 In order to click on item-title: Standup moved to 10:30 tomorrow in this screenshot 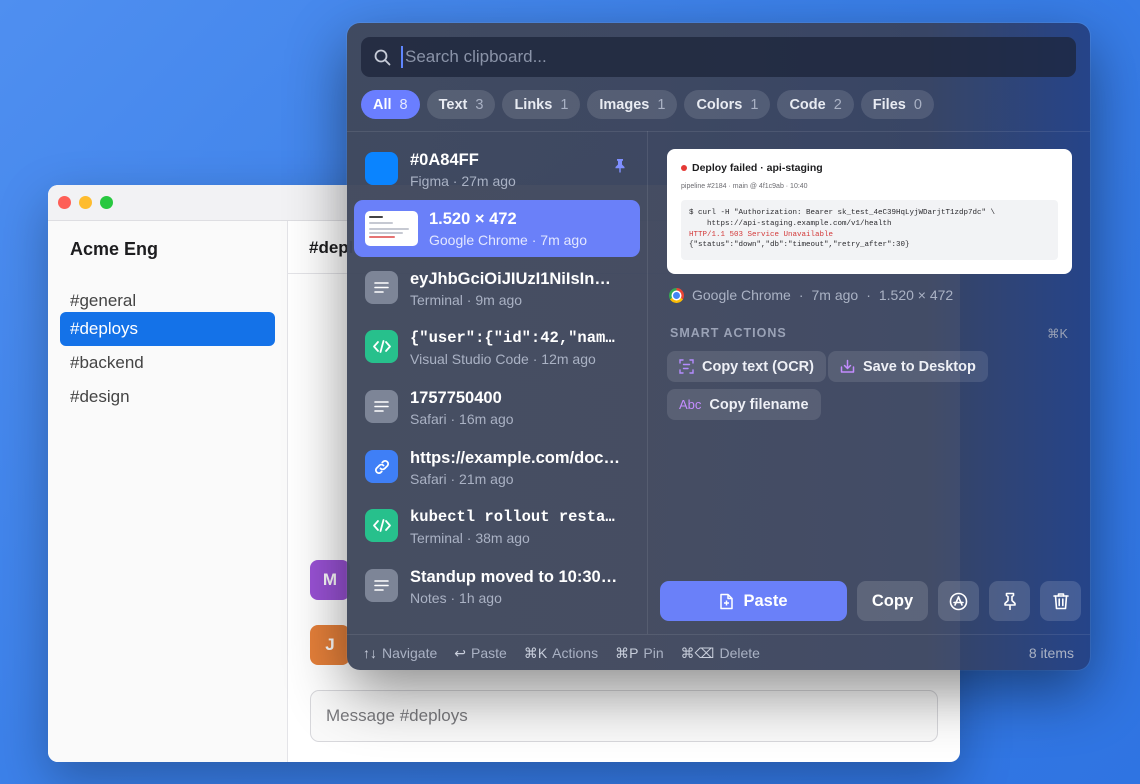, I will do `click(515, 577)`.